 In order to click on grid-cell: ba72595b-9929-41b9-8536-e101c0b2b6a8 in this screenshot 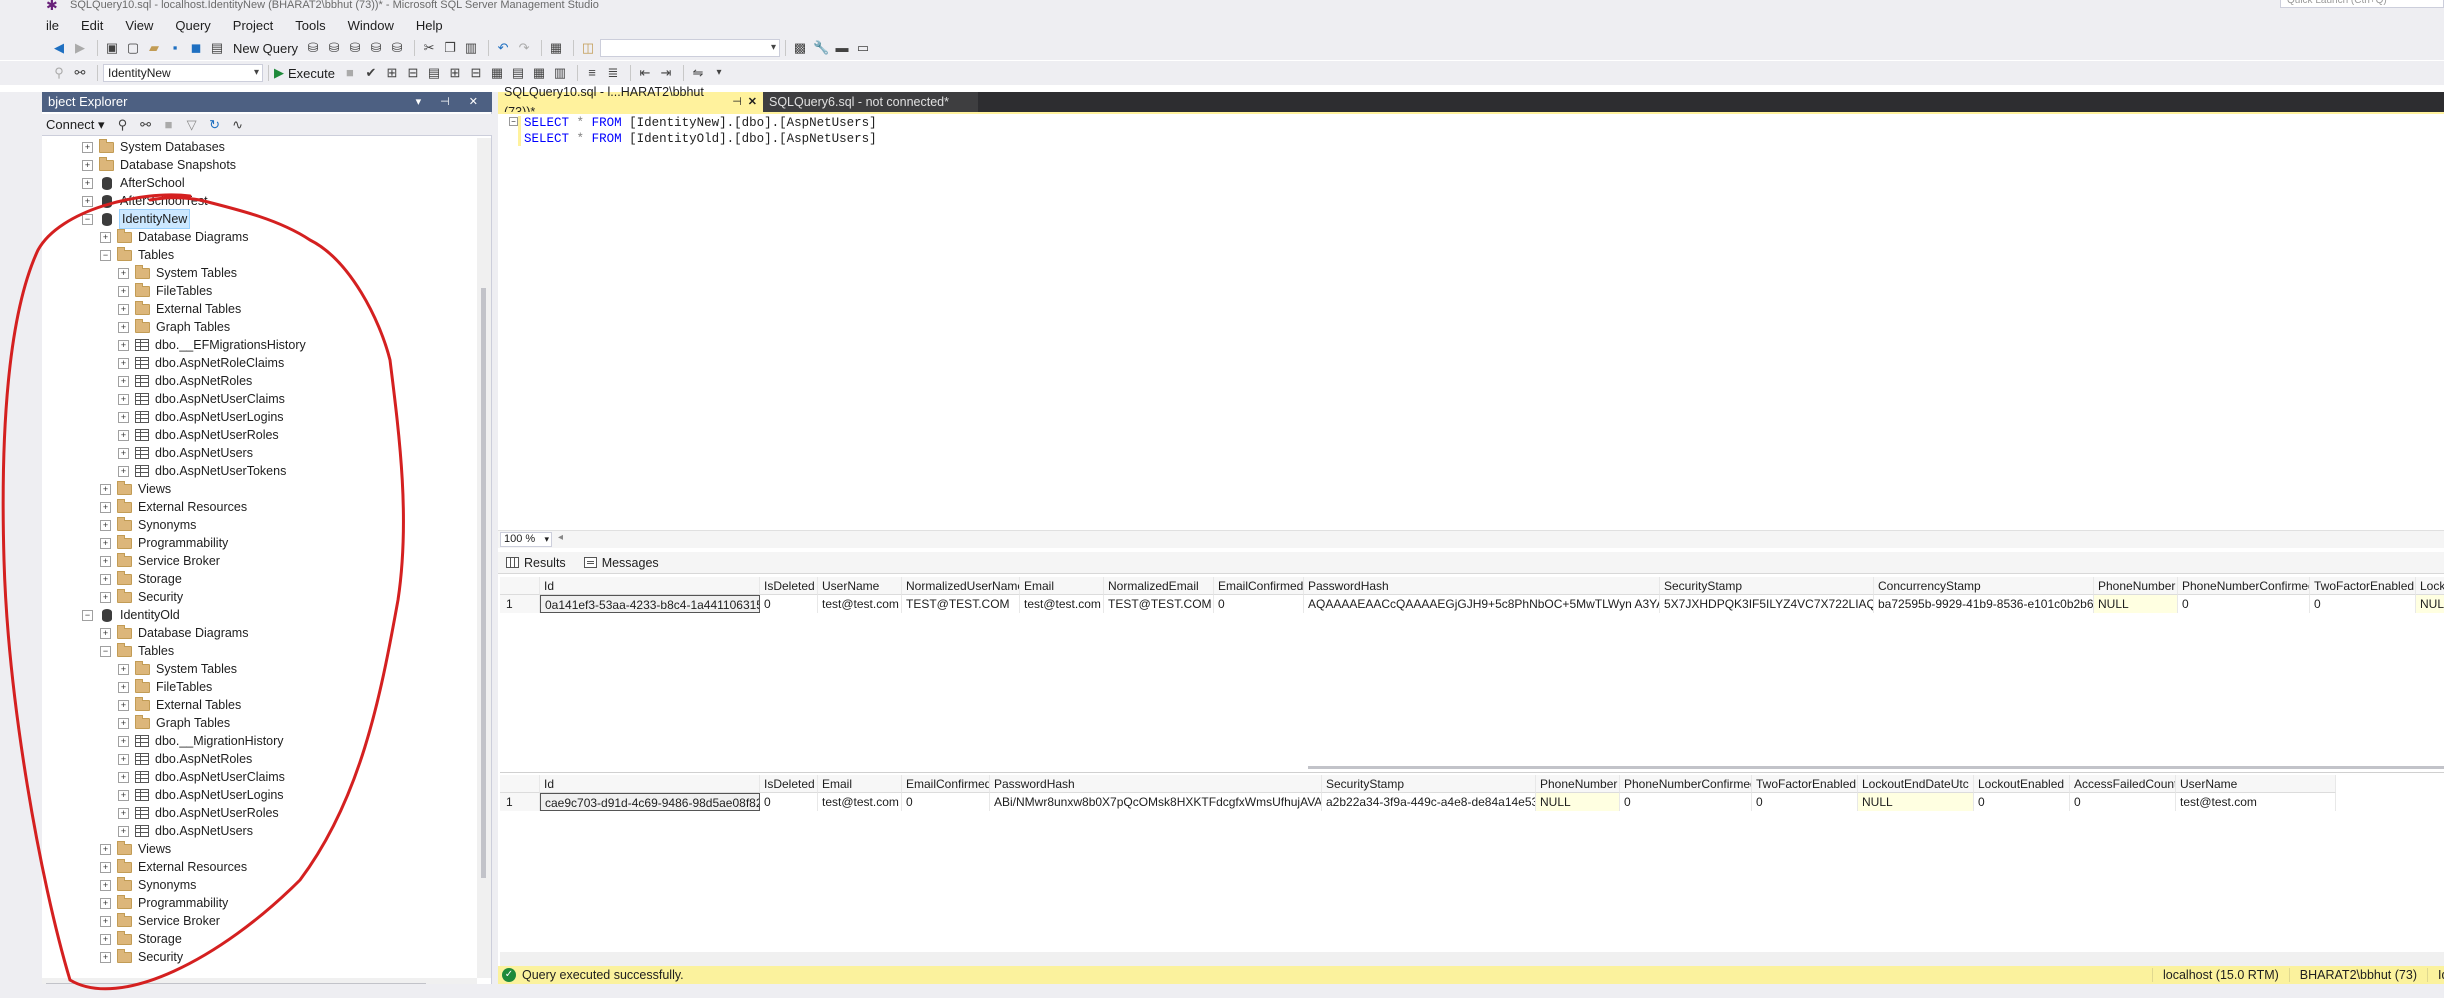, I will do `click(1984, 604)`.